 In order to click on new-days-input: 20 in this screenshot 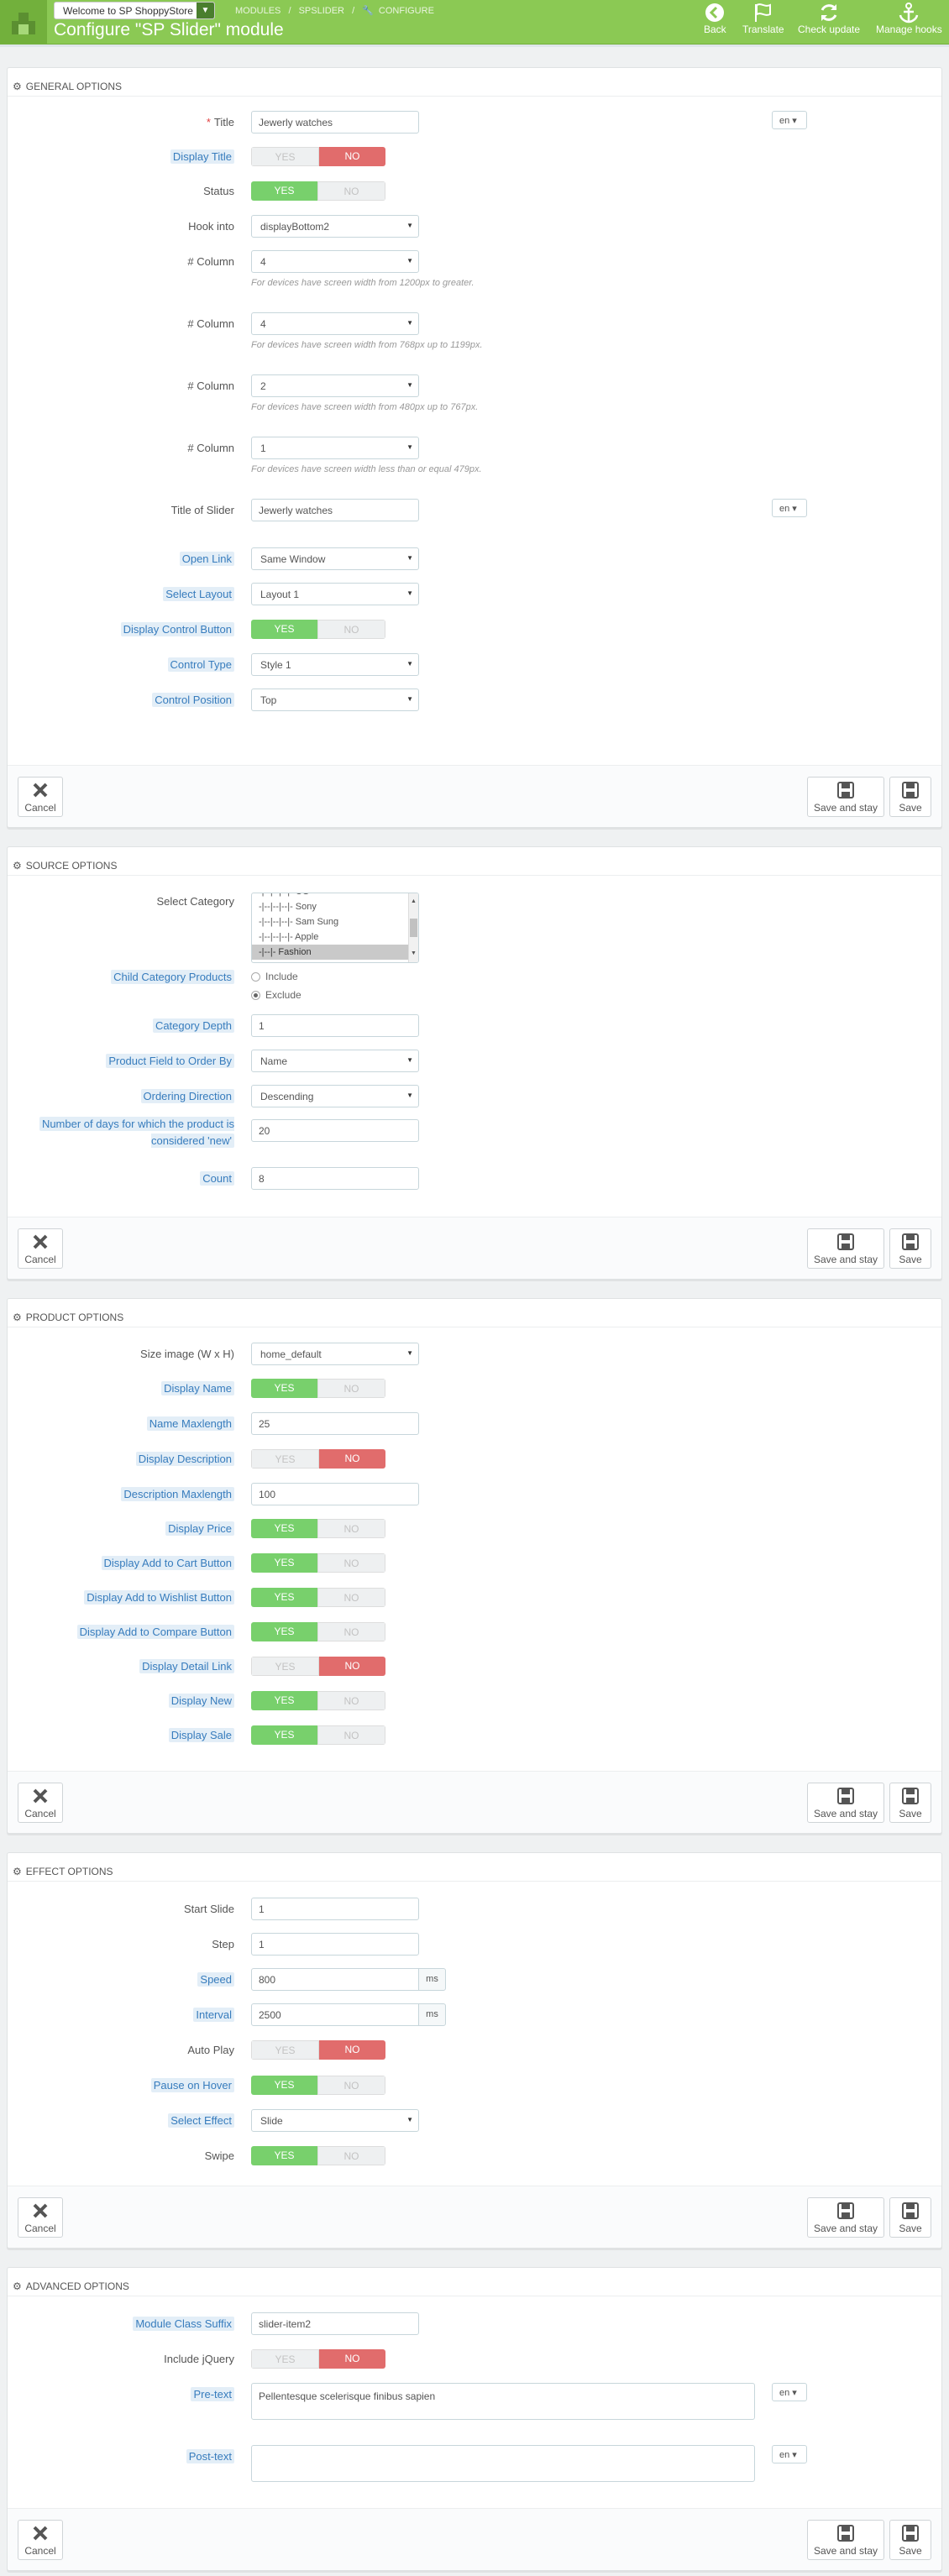, I will do `click(335, 1131)`.